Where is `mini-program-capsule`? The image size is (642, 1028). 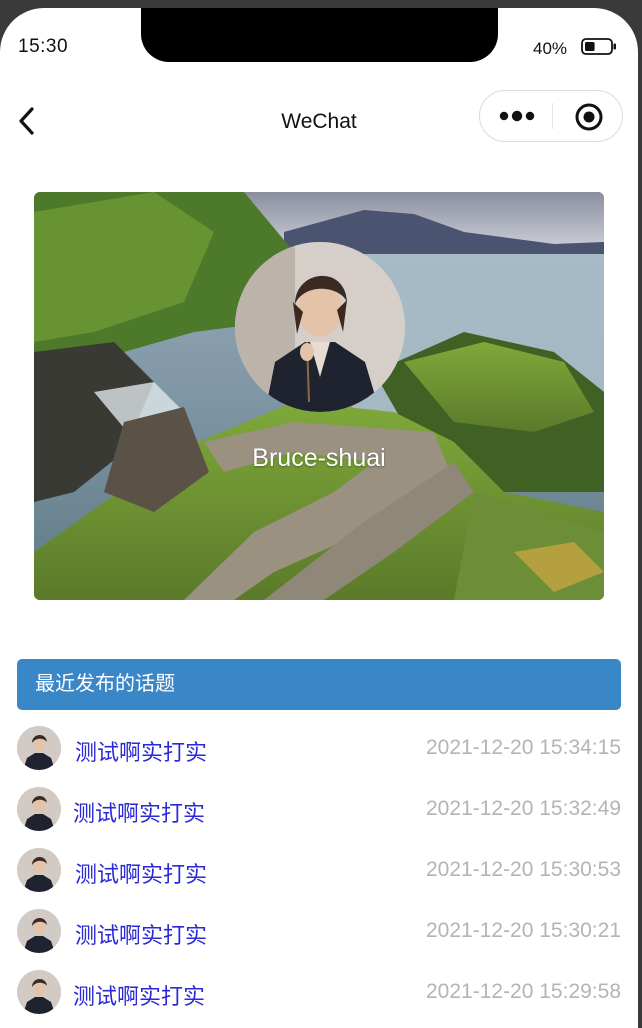 mini-program-capsule is located at coordinates (551, 116).